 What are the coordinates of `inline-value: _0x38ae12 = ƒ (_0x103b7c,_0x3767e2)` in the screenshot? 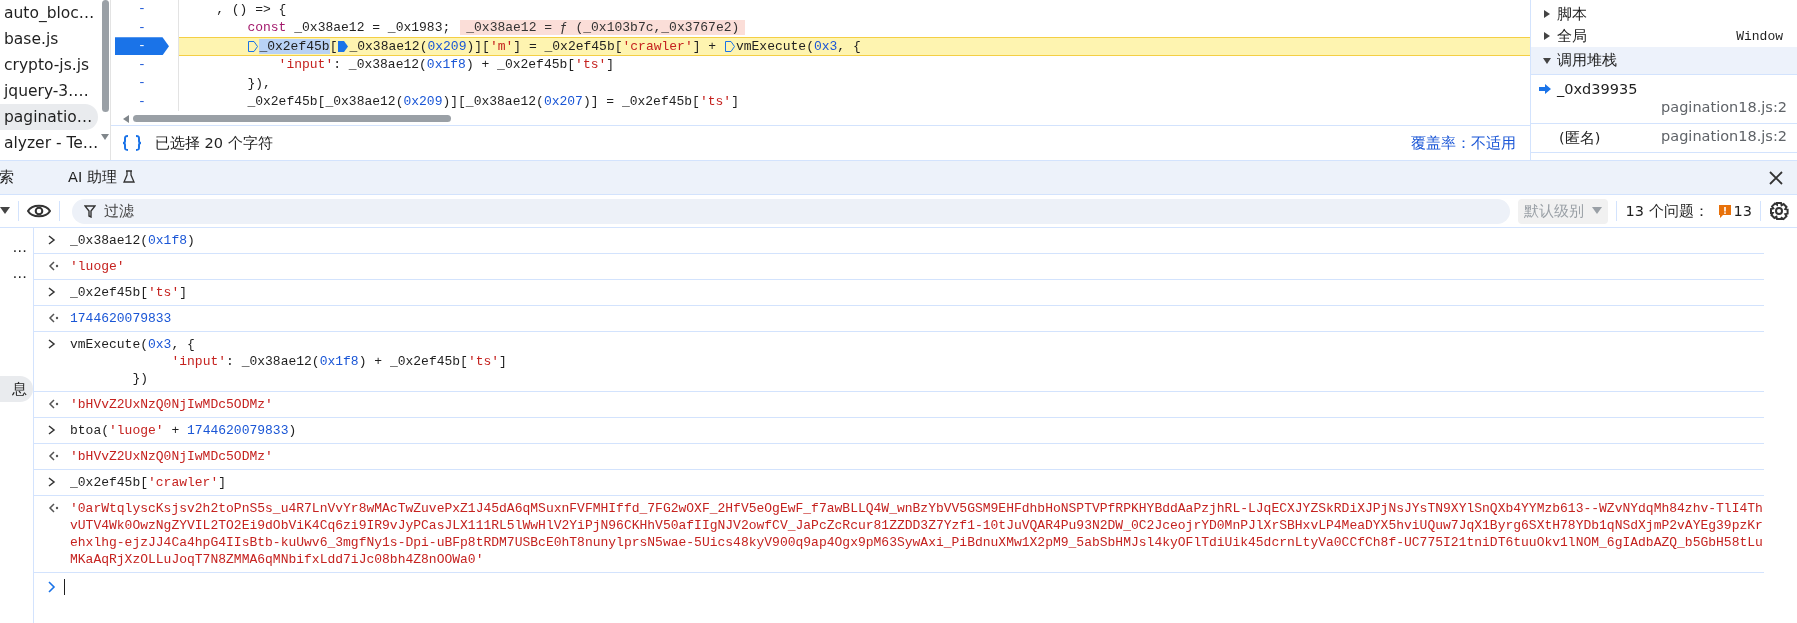 It's located at (603, 28).